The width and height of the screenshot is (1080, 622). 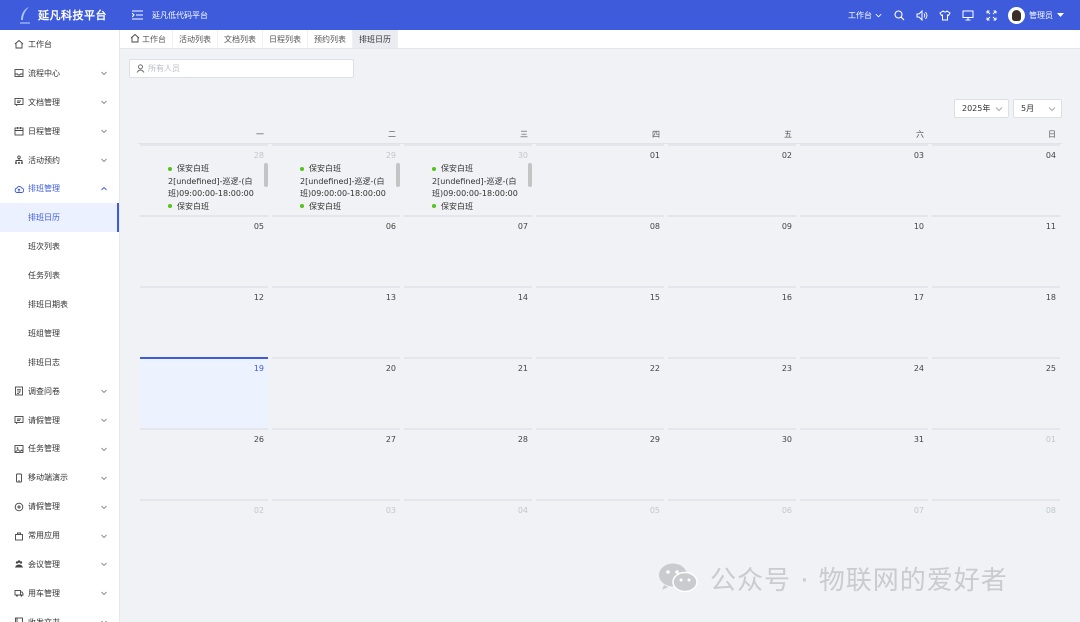 What do you see at coordinates (732, 392) in the screenshot?
I see `calendar-cell: 23` at bounding box center [732, 392].